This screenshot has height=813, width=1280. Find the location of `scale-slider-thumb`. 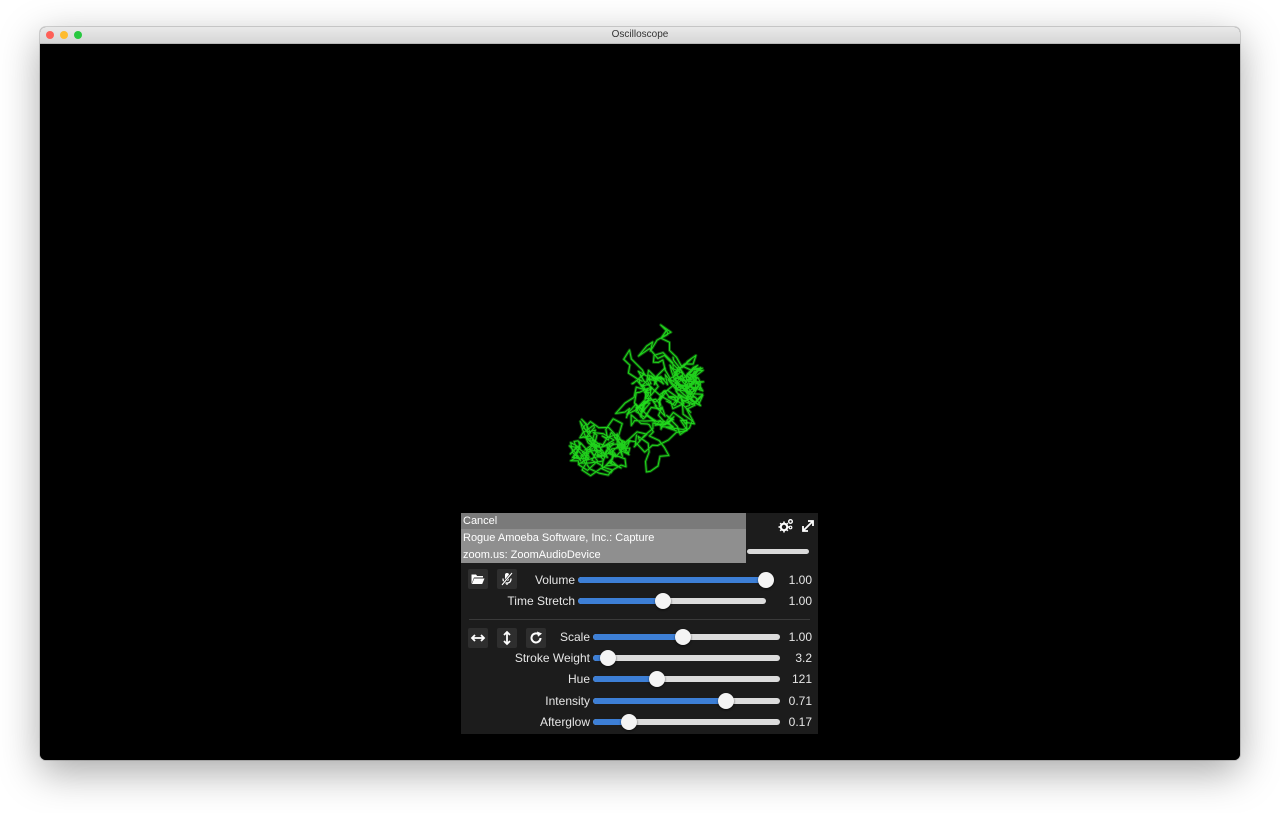

scale-slider-thumb is located at coordinates (682, 637).